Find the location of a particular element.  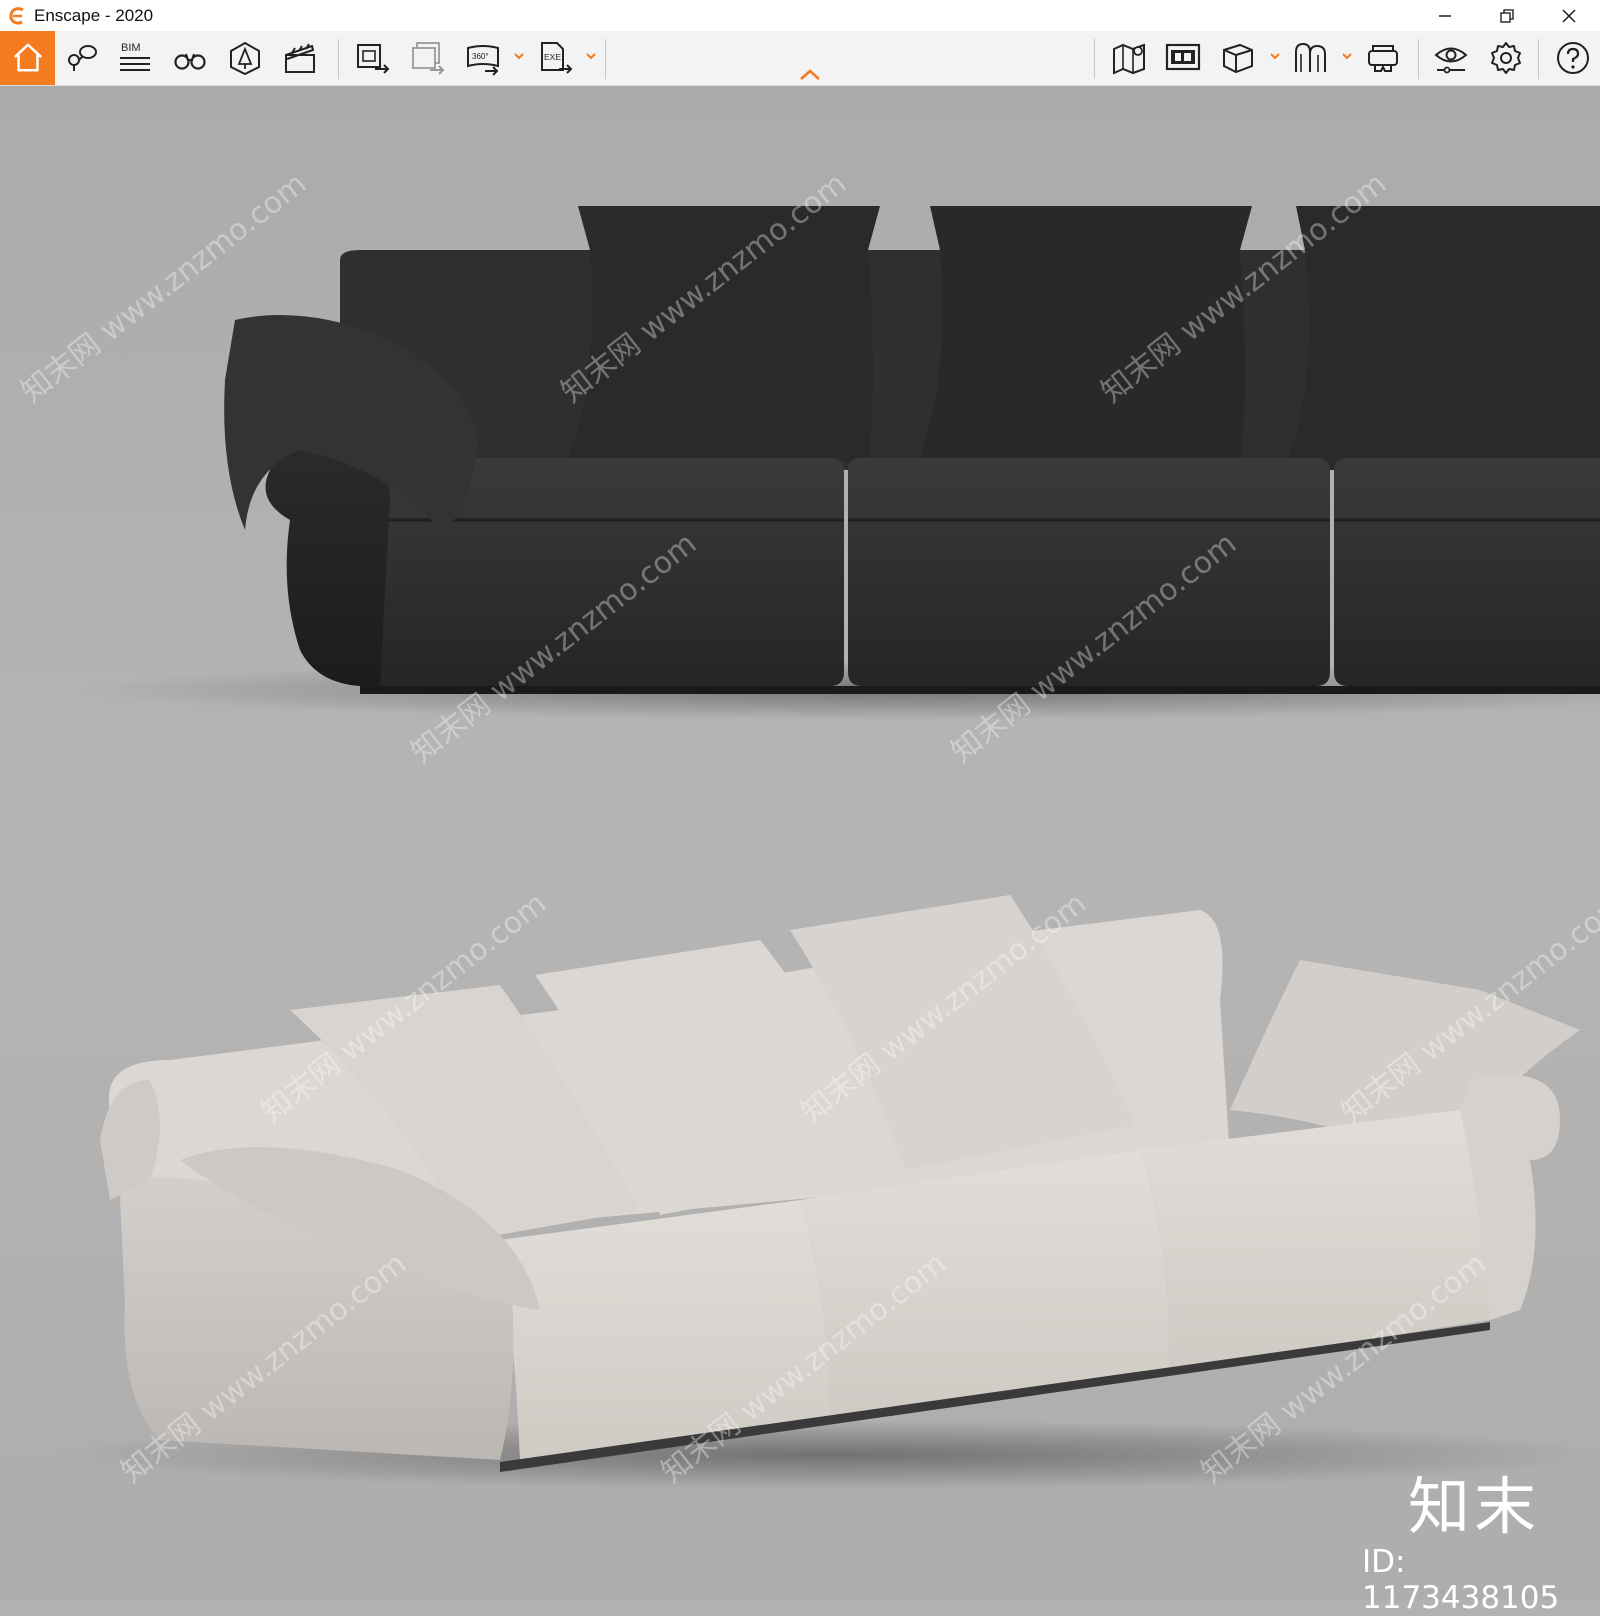

exe-export-button: EXE is located at coordinates (555, 58).